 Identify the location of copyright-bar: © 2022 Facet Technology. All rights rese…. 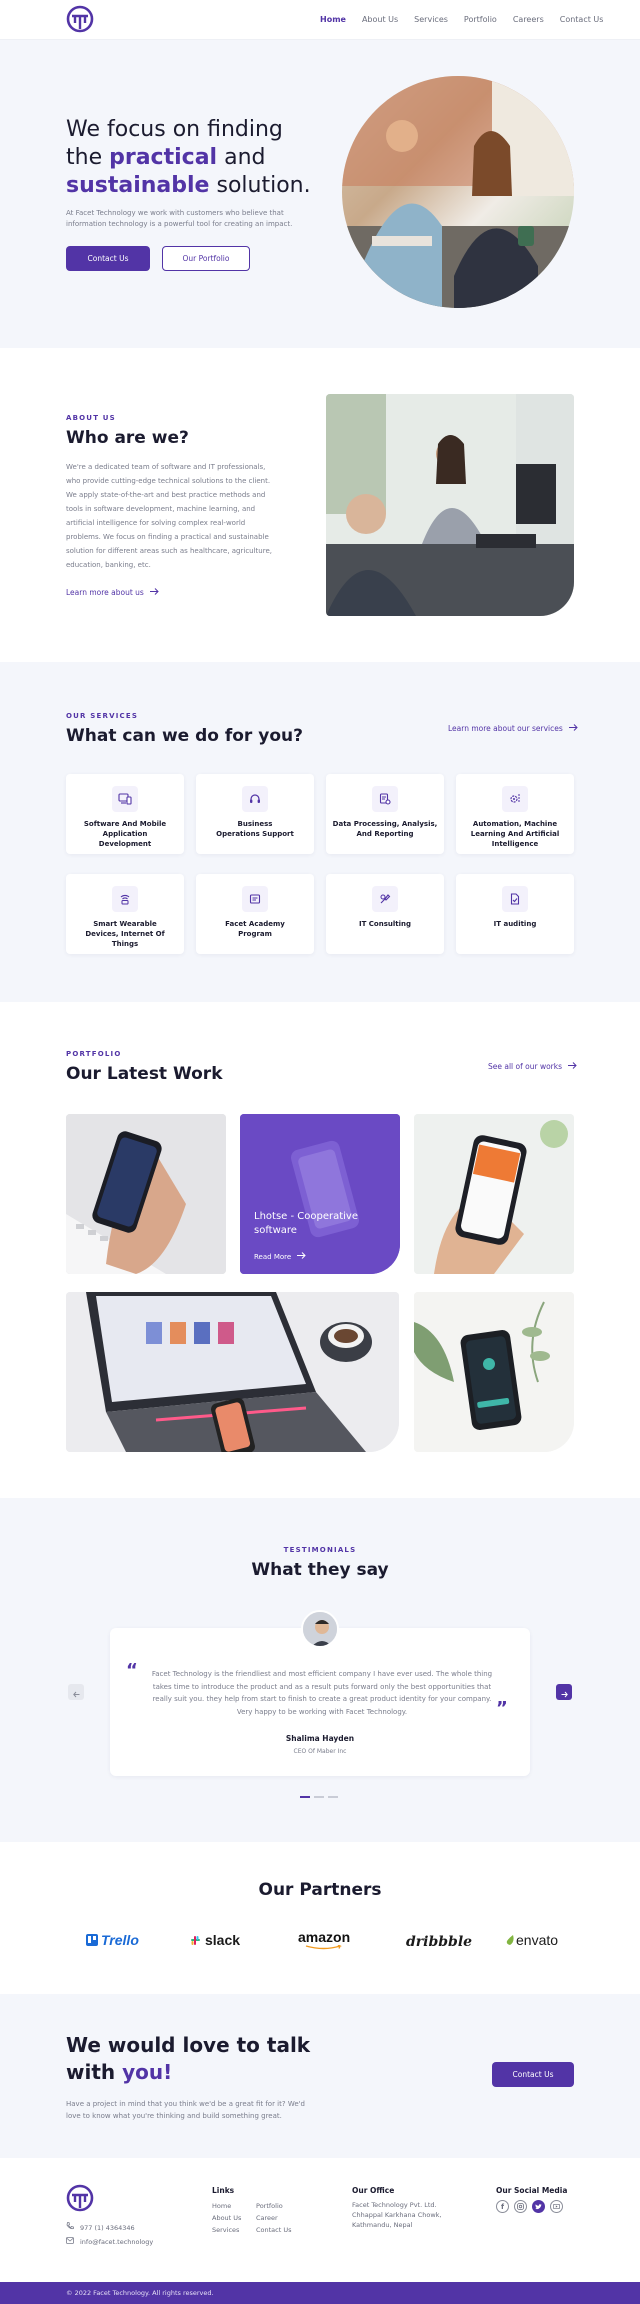
(320, 2293).